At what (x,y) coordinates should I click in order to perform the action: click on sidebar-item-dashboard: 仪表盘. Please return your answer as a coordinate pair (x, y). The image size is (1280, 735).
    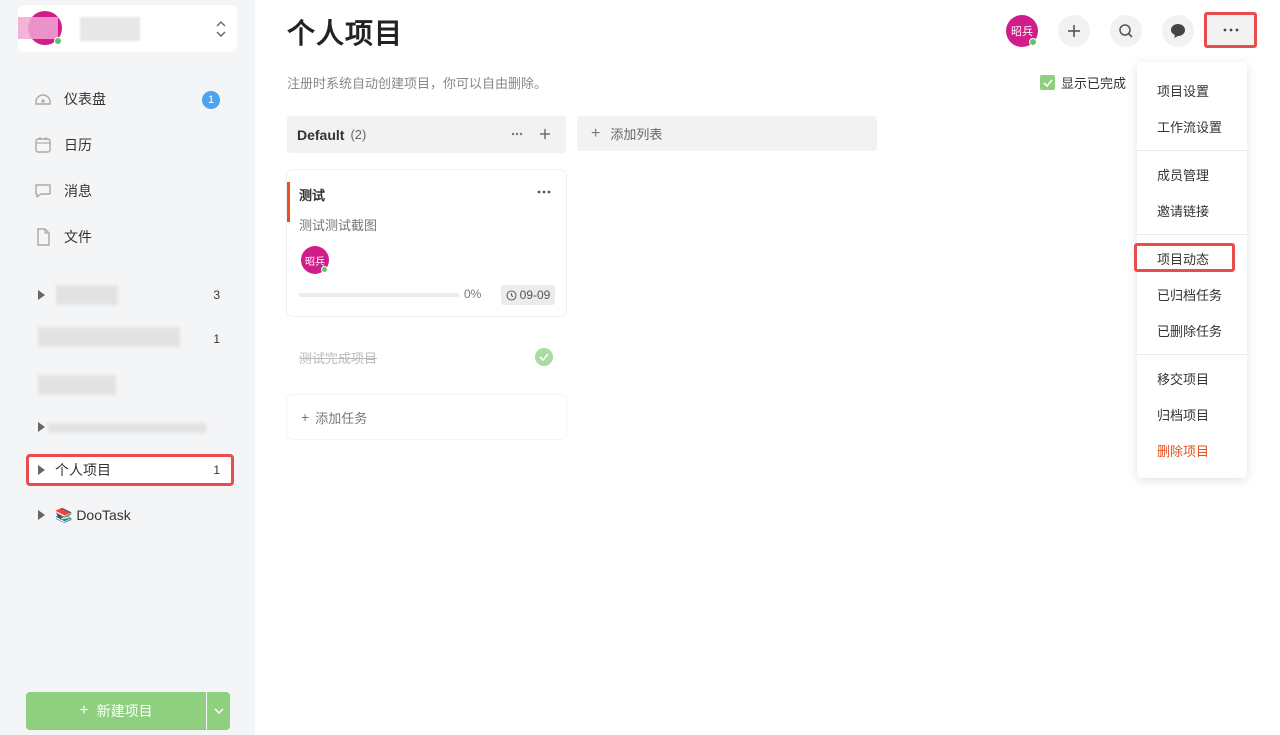
    Looking at the image, I should click on (70, 99).